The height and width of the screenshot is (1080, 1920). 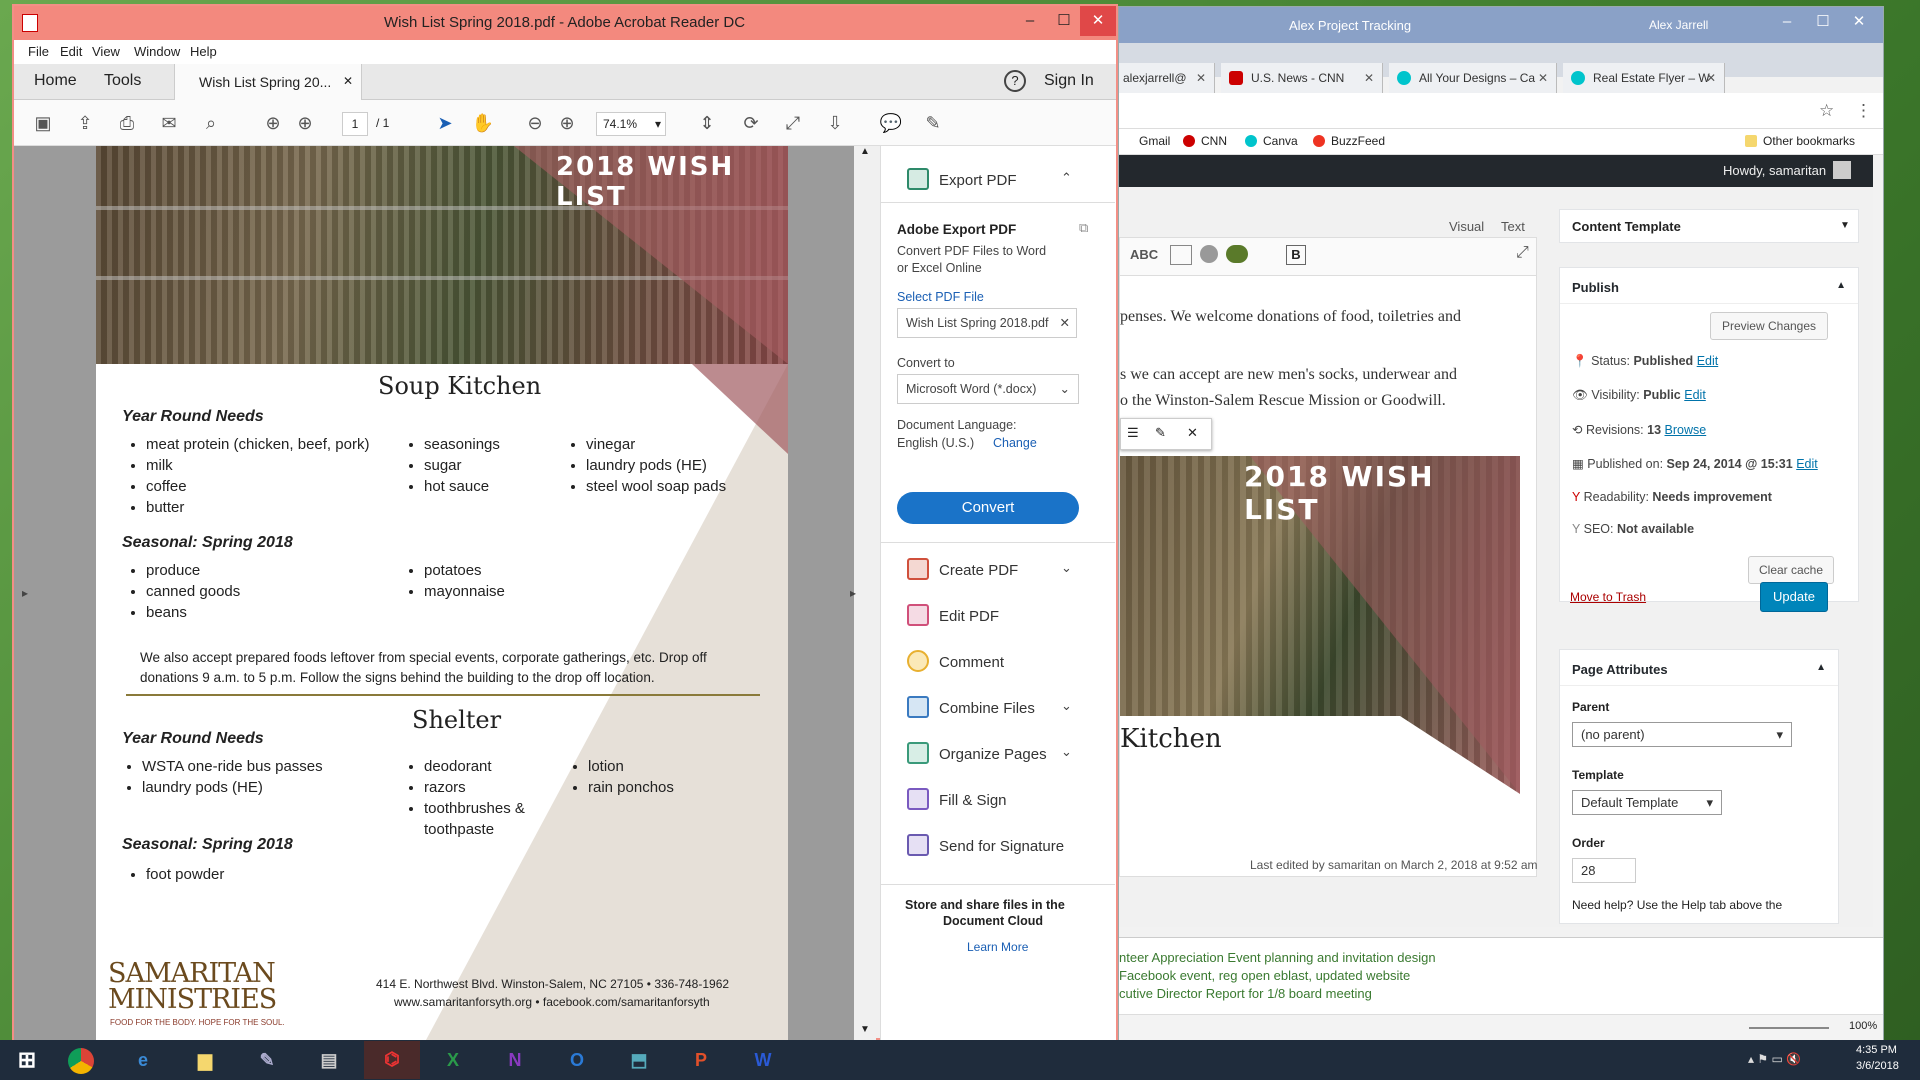 What do you see at coordinates (535, 123) in the screenshot?
I see `zoom-out-icon: ⊖` at bounding box center [535, 123].